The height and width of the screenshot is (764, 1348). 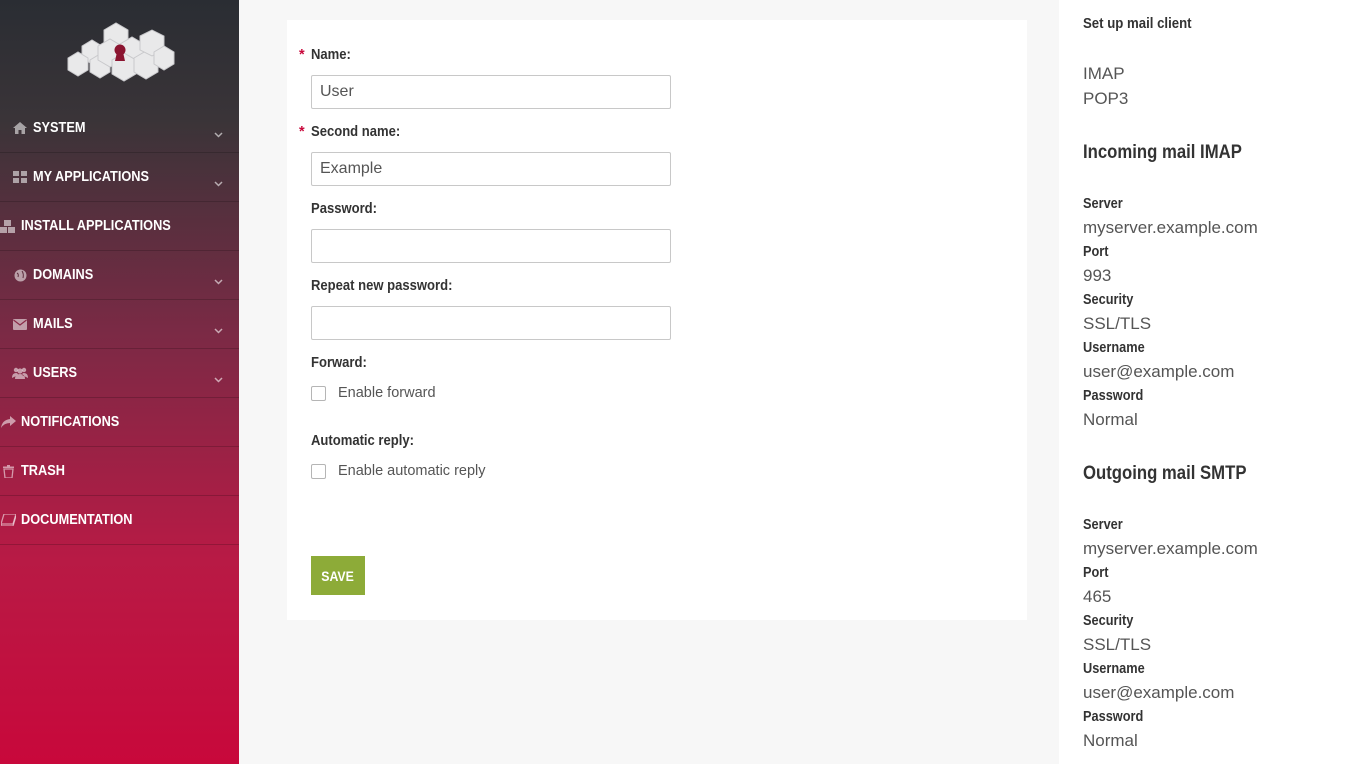 I want to click on cloud-keyhole-logo, so click(x=119, y=52).